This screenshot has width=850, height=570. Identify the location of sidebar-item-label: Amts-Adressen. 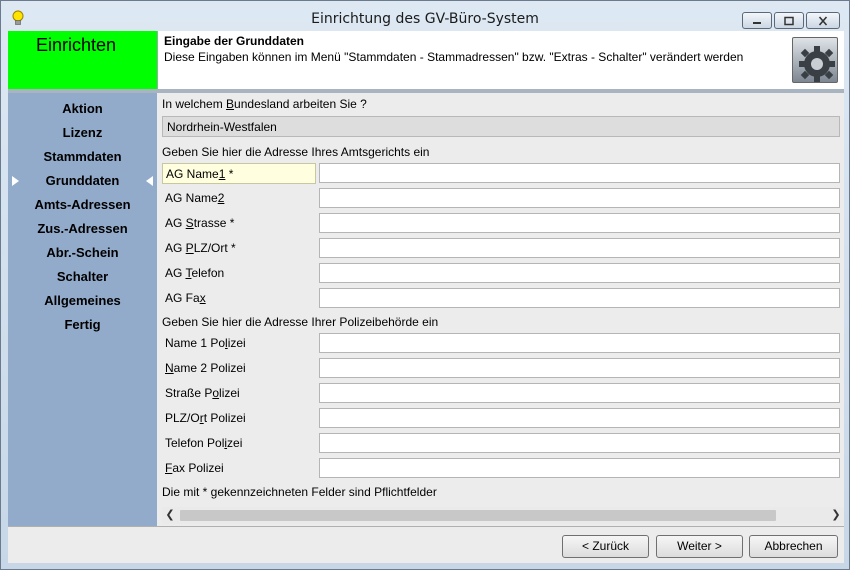
(82, 204).